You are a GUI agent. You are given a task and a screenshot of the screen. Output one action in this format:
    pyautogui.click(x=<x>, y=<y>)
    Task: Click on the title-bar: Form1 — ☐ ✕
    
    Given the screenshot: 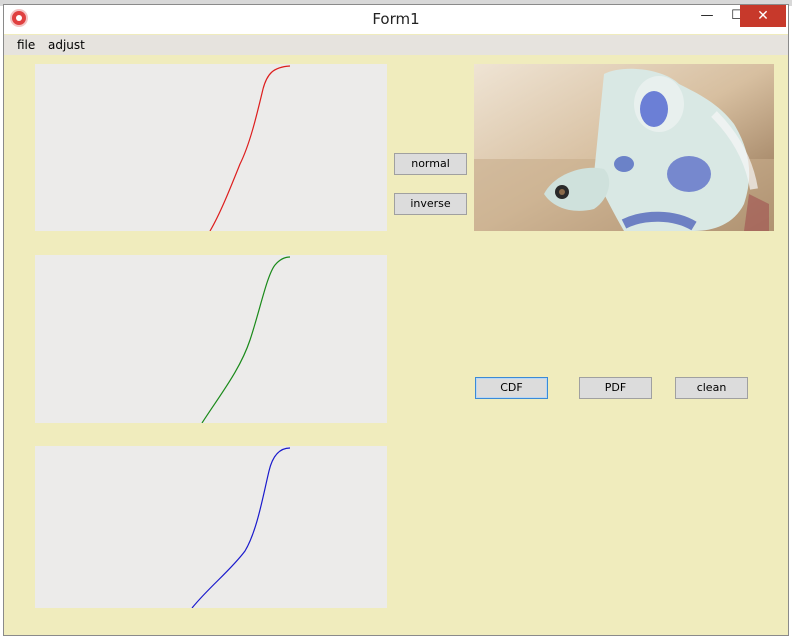 What is the action you would take?
    pyautogui.click(x=396, y=19)
    